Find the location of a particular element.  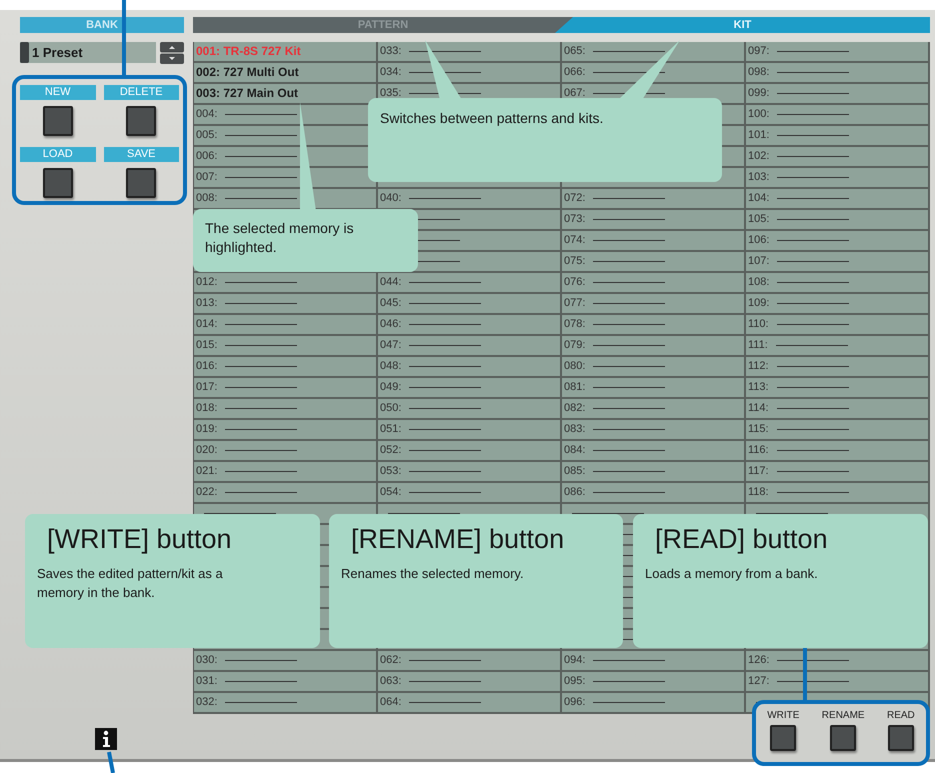

memory-slot: 013: is located at coordinates (286, 304).